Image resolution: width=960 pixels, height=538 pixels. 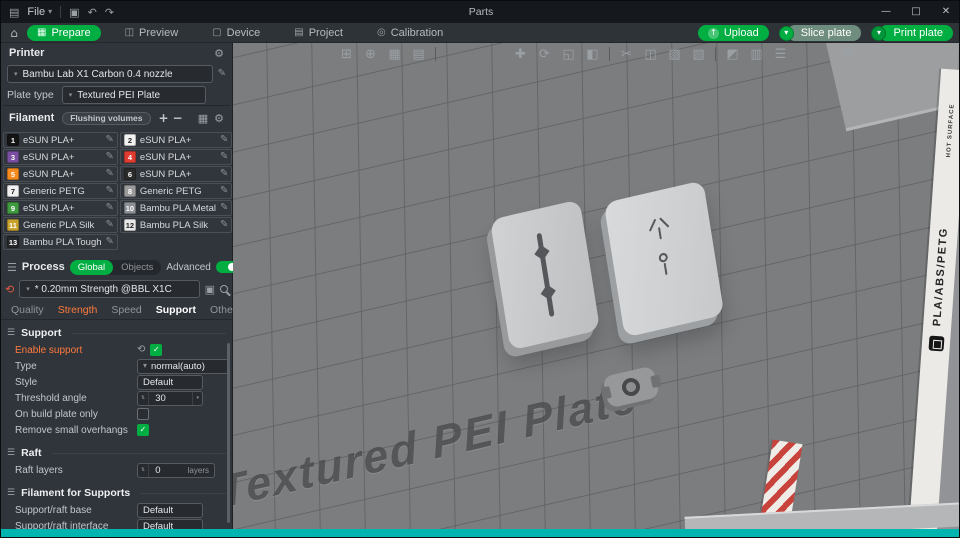 I want to click on add-object-icon: ⊕, so click(x=370, y=54).